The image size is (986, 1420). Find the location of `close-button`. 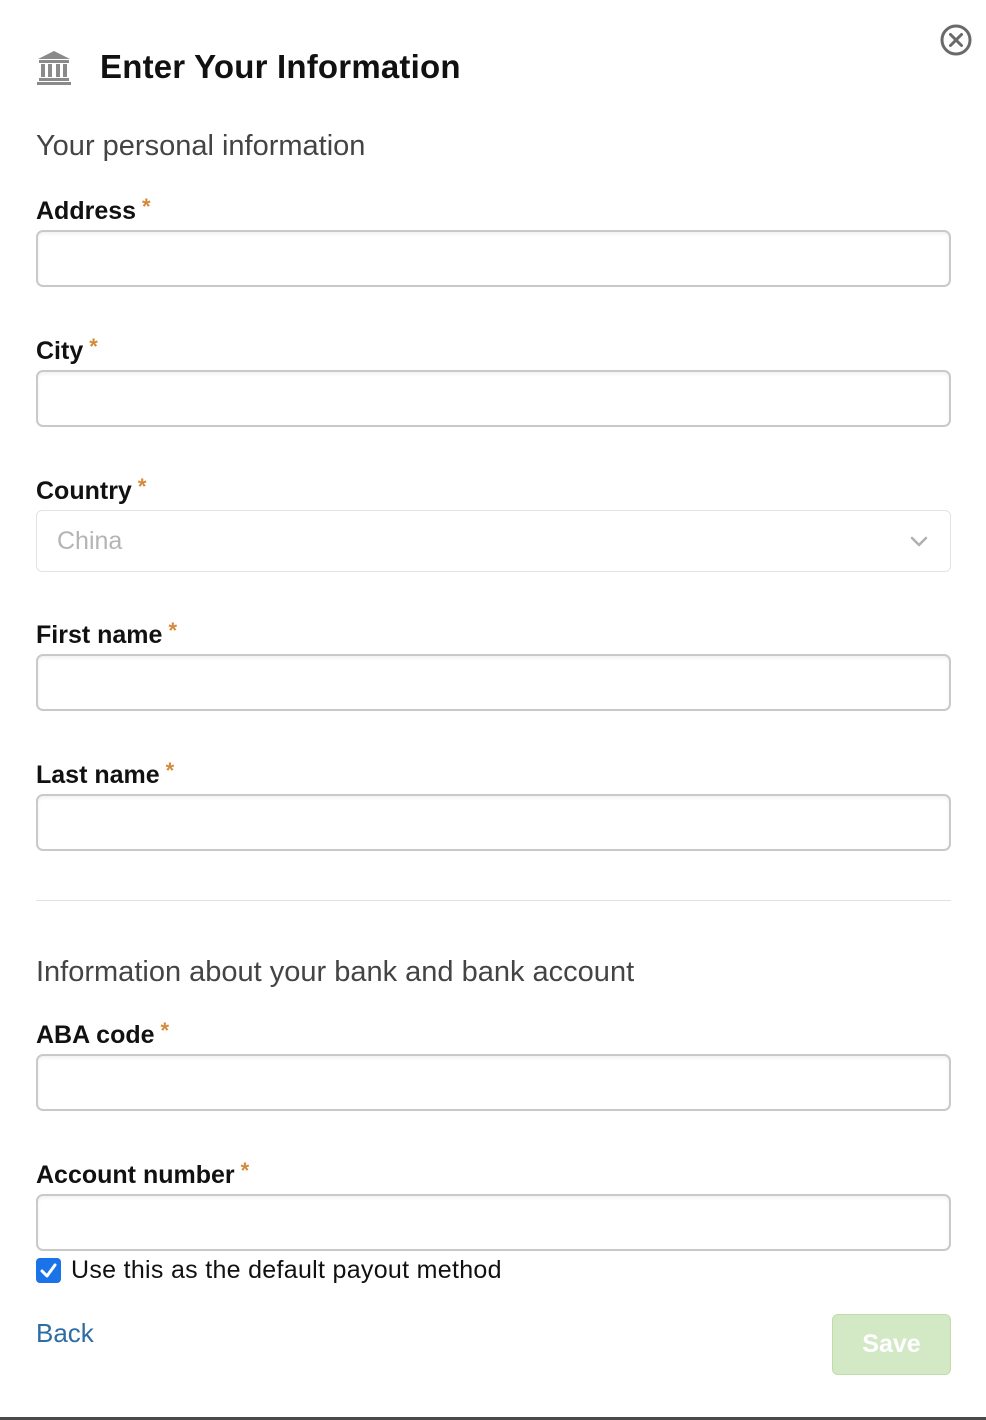

close-button is located at coordinates (956, 40).